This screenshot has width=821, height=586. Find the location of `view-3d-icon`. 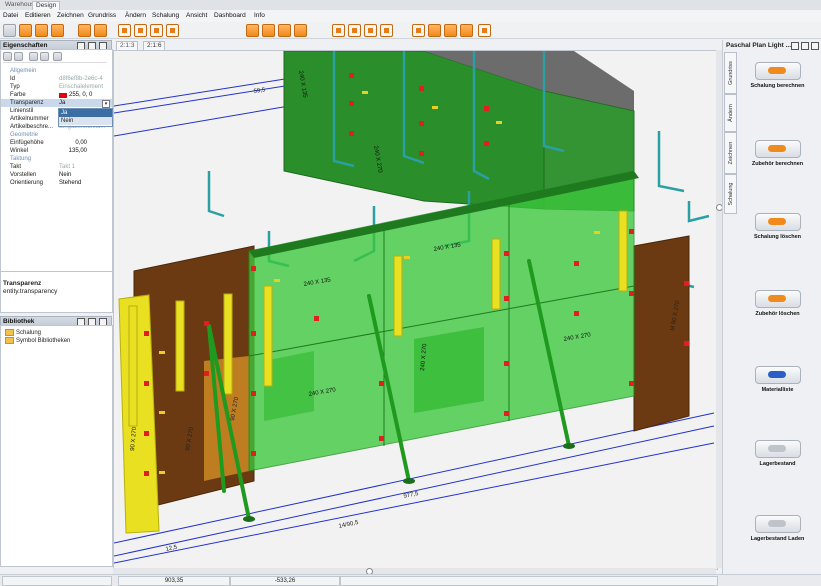

view-3d-icon is located at coordinates (386, 30).